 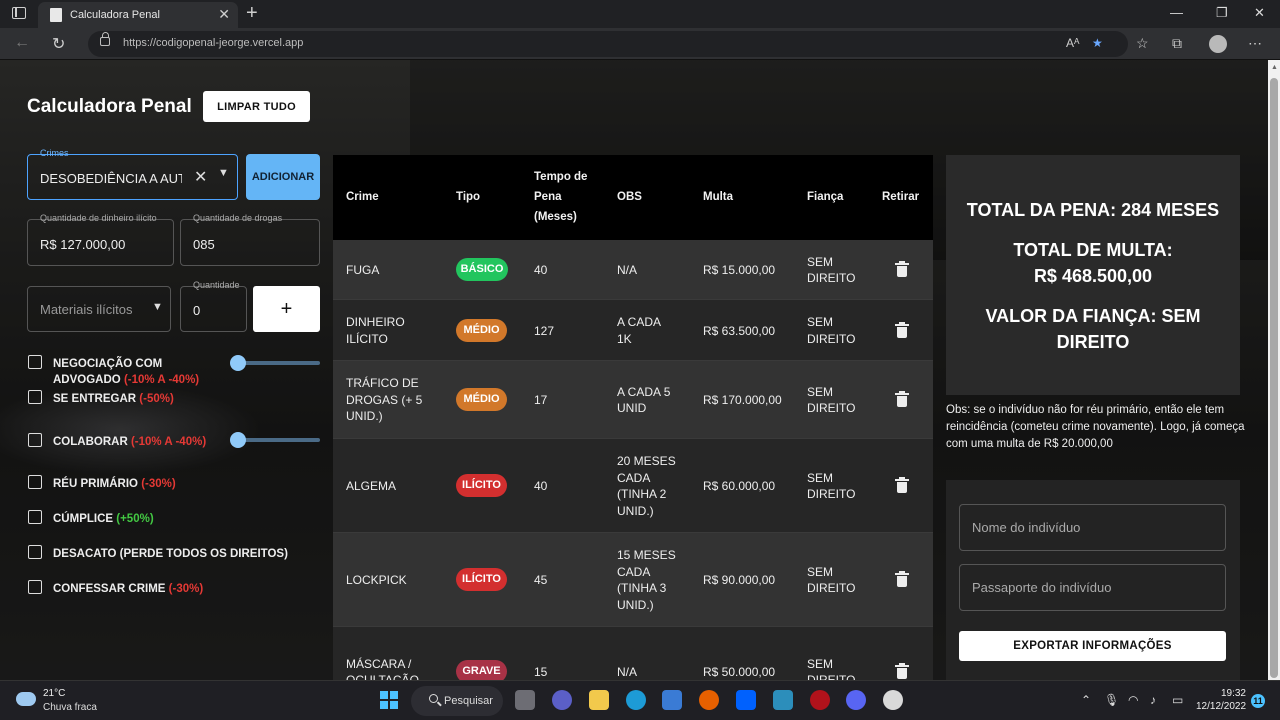 I want to click on browser-tab: Calculadora Penal ✕, so click(x=138, y=15).